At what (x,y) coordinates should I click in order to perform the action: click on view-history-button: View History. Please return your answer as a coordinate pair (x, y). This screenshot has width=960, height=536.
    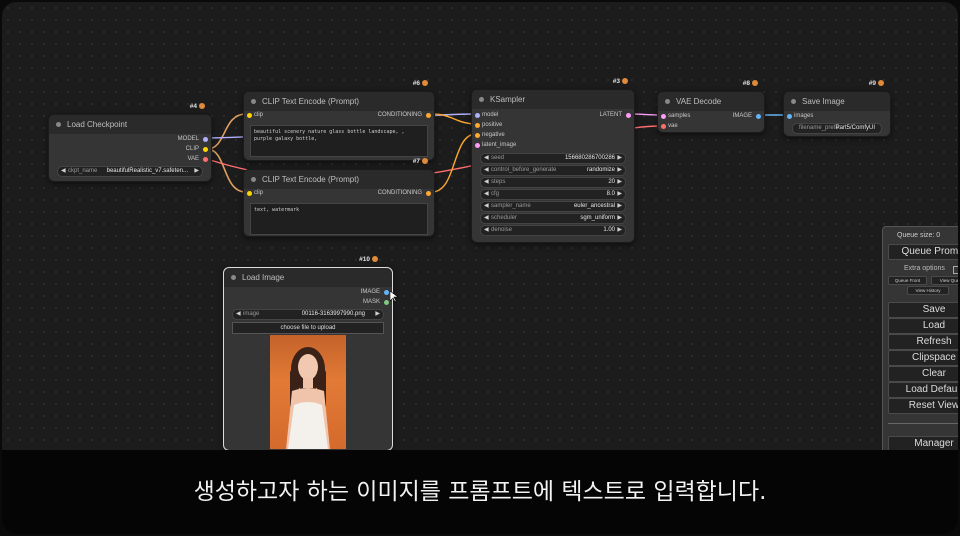
    Looking at the image, I should click on (928, 290).